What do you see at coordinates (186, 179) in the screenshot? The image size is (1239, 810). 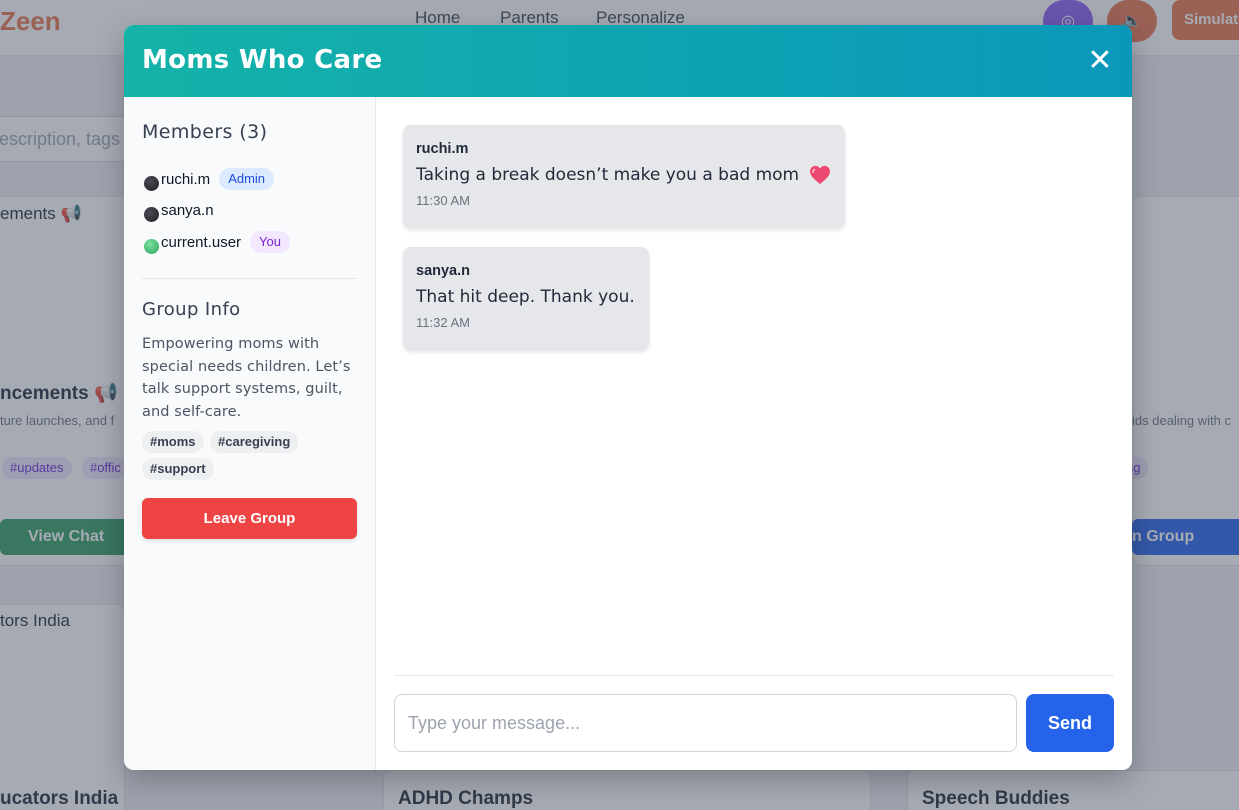 I see `member-name: ruchi.m` at bounding box center [186, 179].